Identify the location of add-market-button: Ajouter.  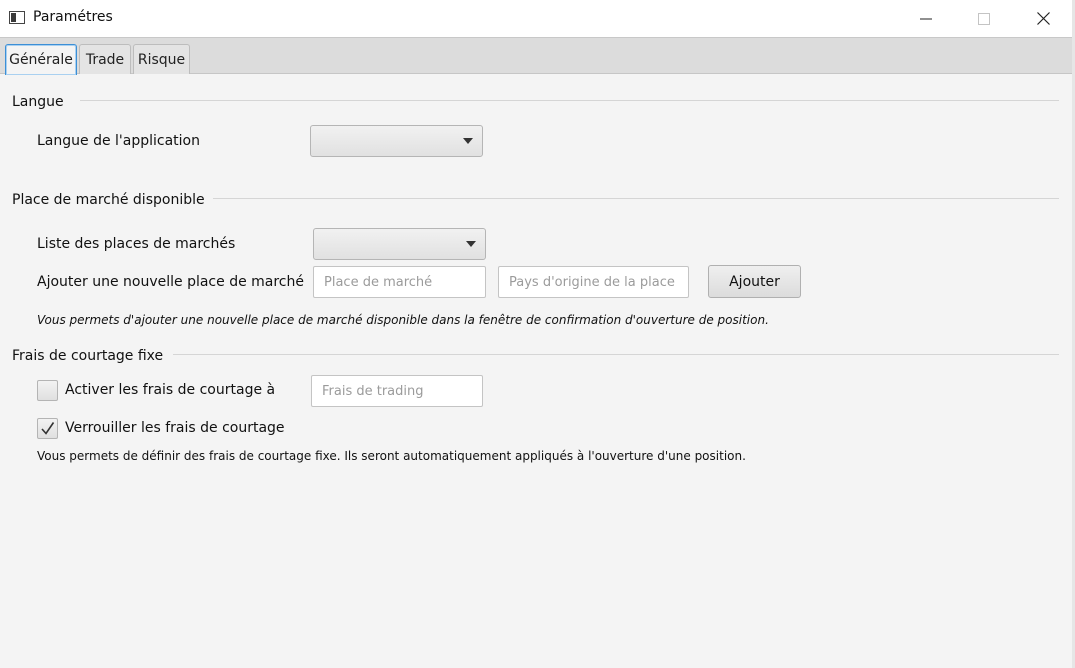
(754, 281).